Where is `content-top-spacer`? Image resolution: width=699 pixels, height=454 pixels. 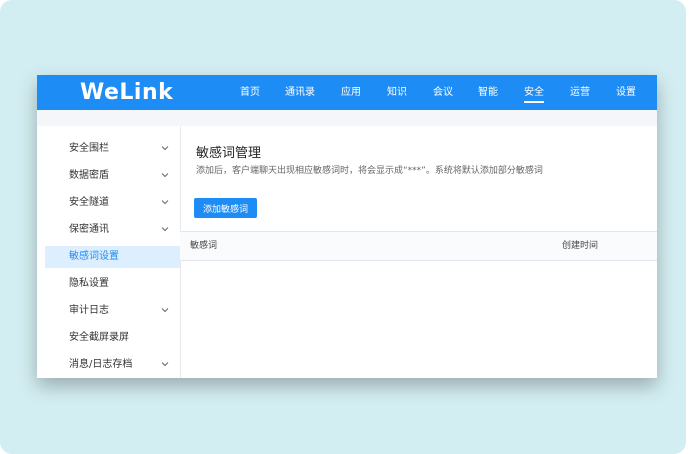
content-top-spacer is located at coordinates (347, 118).